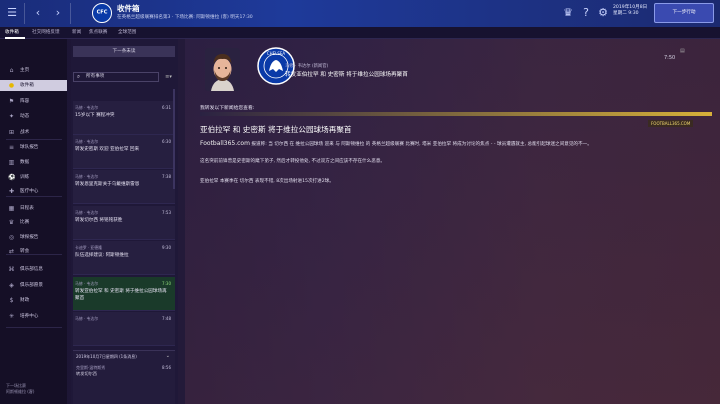  I want to click on back-icon: ‹, so click(38, 13).